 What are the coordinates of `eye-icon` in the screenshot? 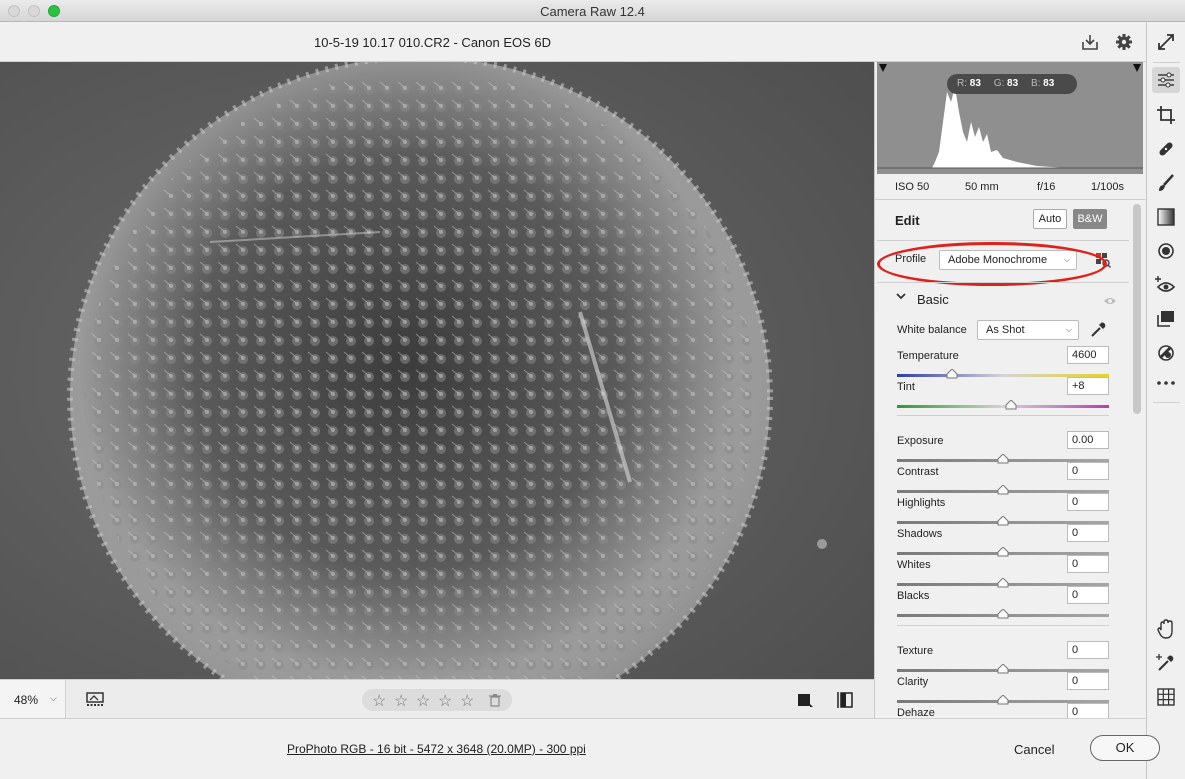 It's located at (1110, 300).